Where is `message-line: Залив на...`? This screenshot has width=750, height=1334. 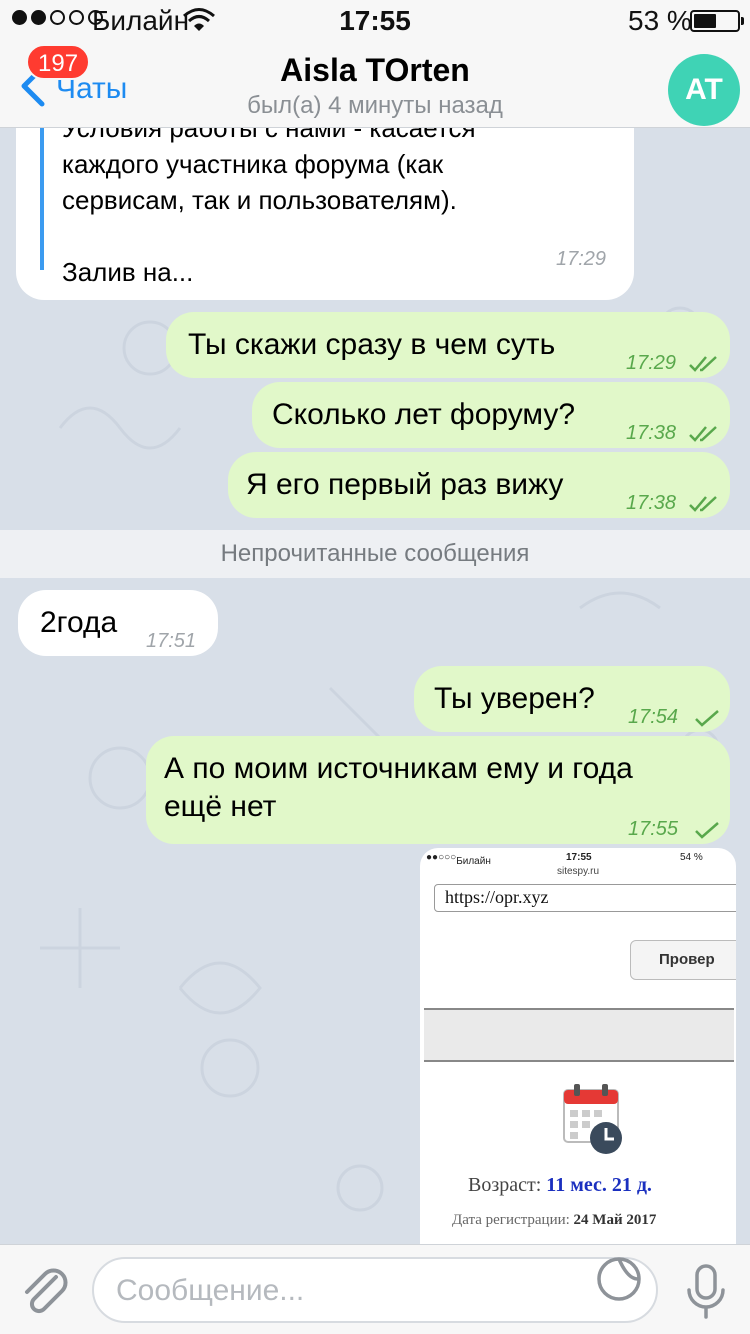 message-line: Залив на... is located at coordinates (128, 272).